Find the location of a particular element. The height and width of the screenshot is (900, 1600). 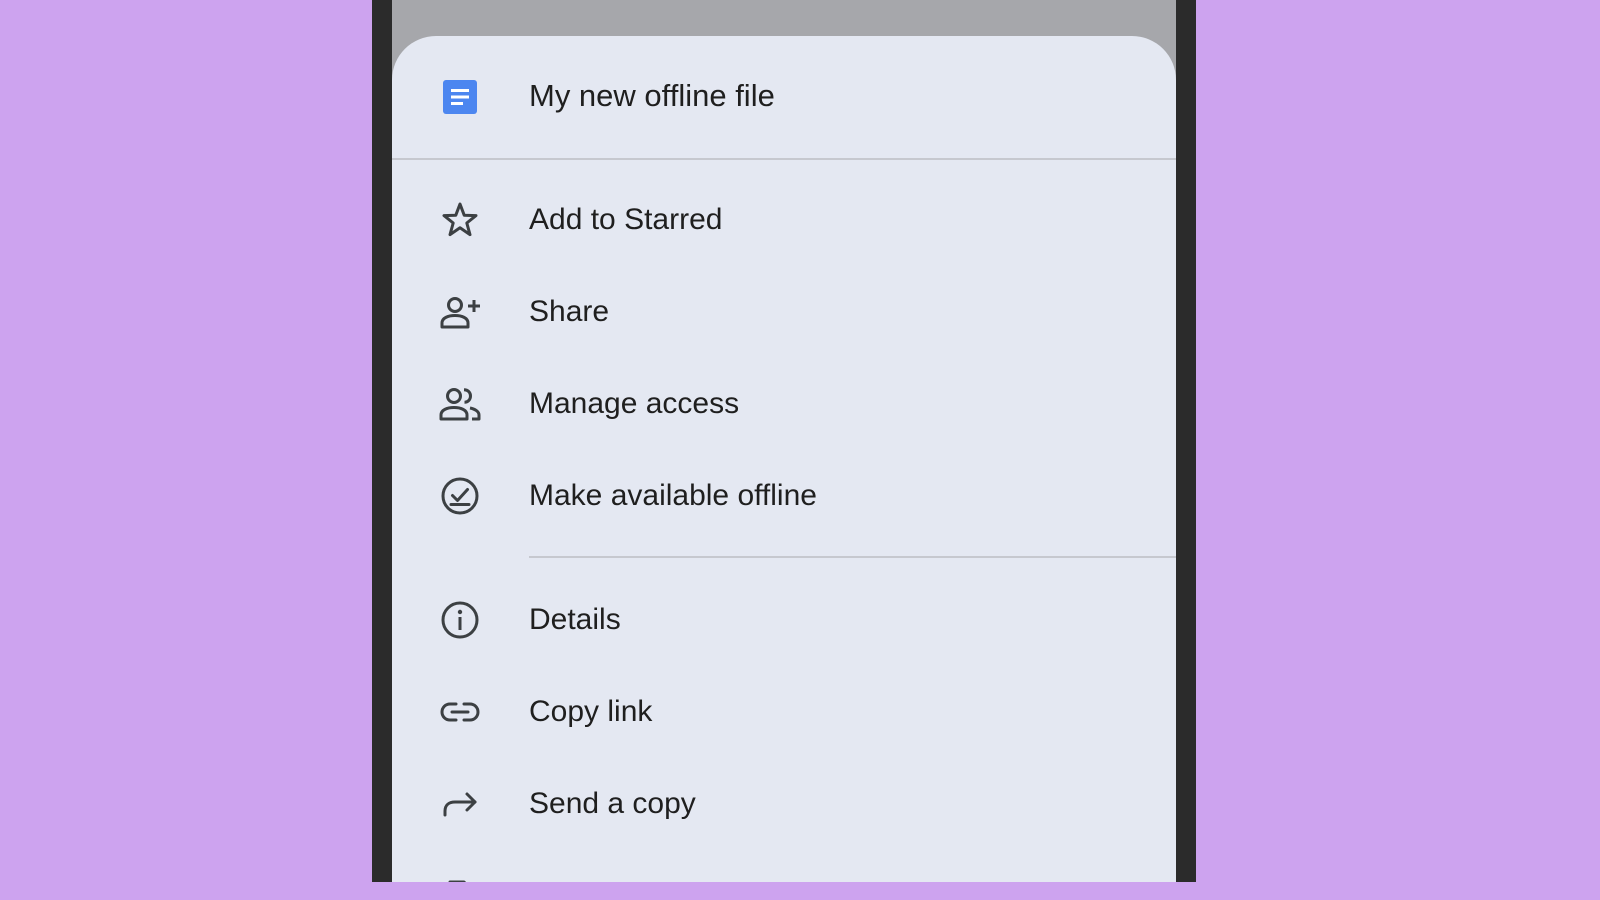

menu-item-send-a-copy: Send a copy is located at coordinates (784, 804).